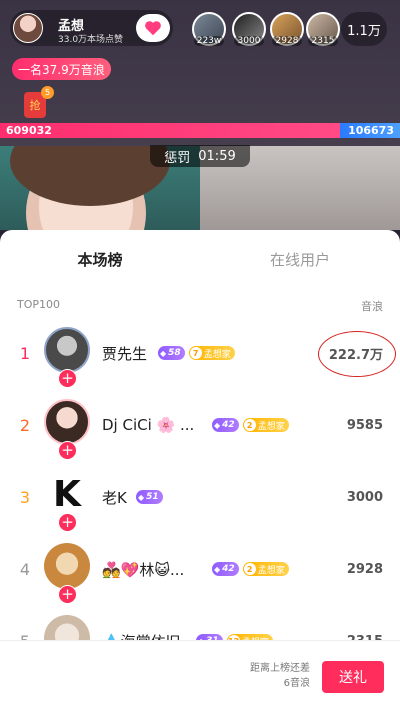  What do you see at coordinates (364, 569) in the screenshot?
I see `score: 2928` at bounding box center [364, 569].